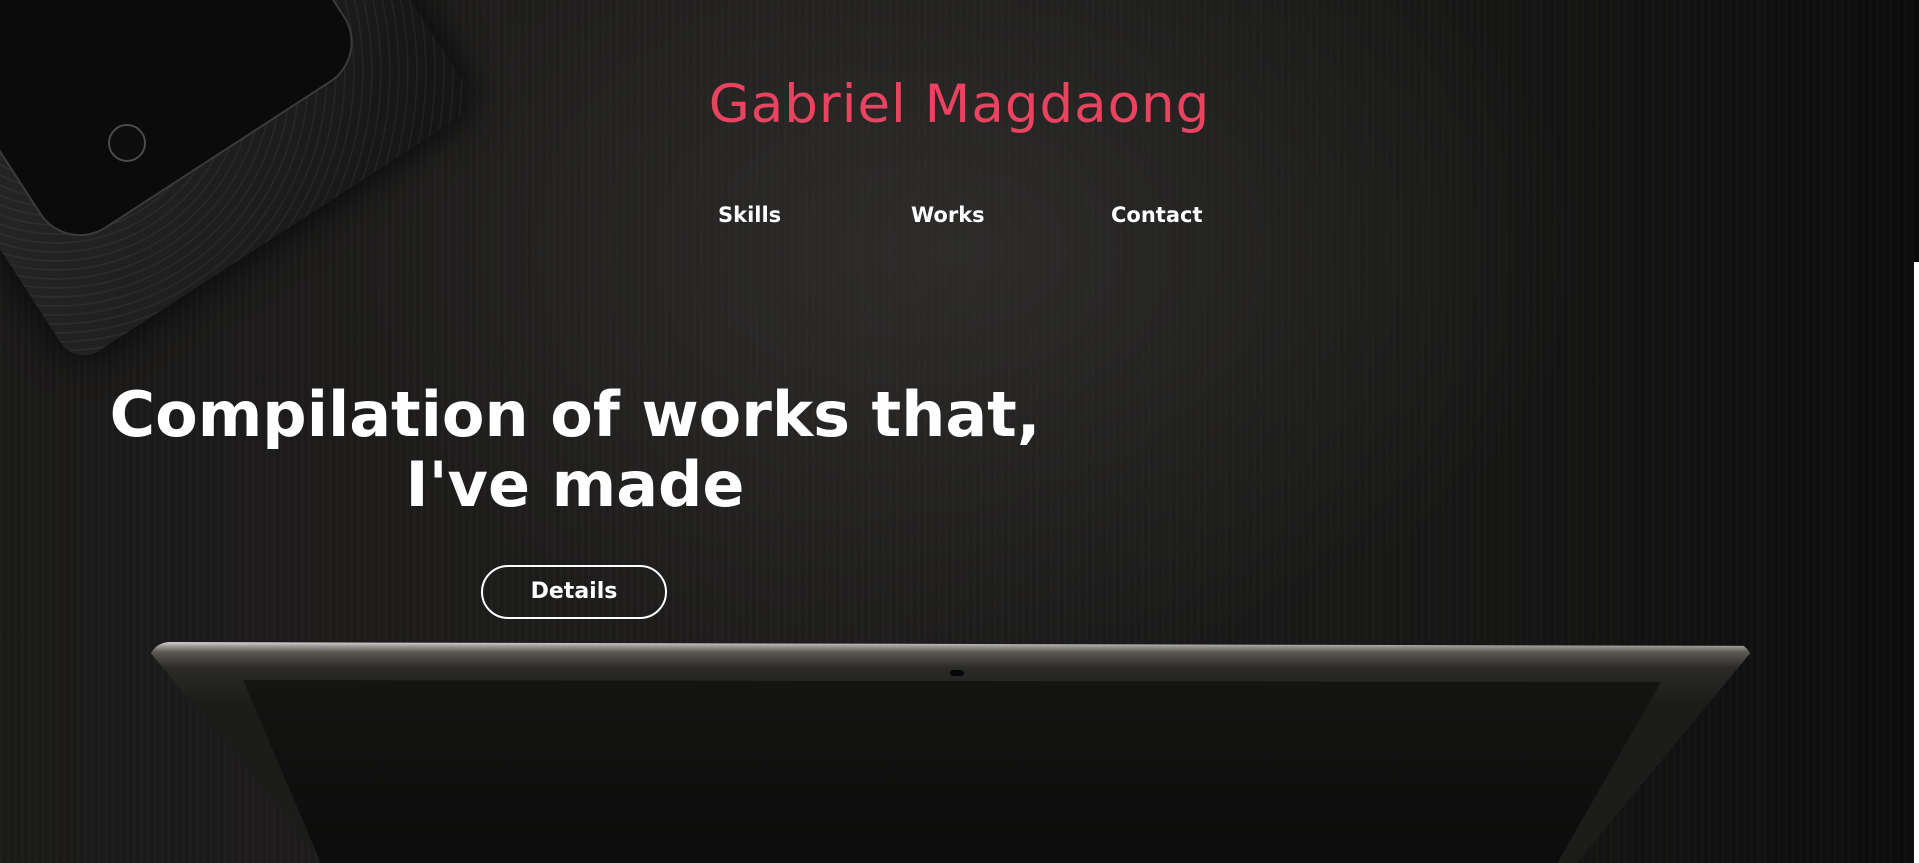 The height and width of the screenshot is (863, 1919). Describe the element at coordinates (957, 673) in the screenshot. I see `laptop-camera-icon` at that location.